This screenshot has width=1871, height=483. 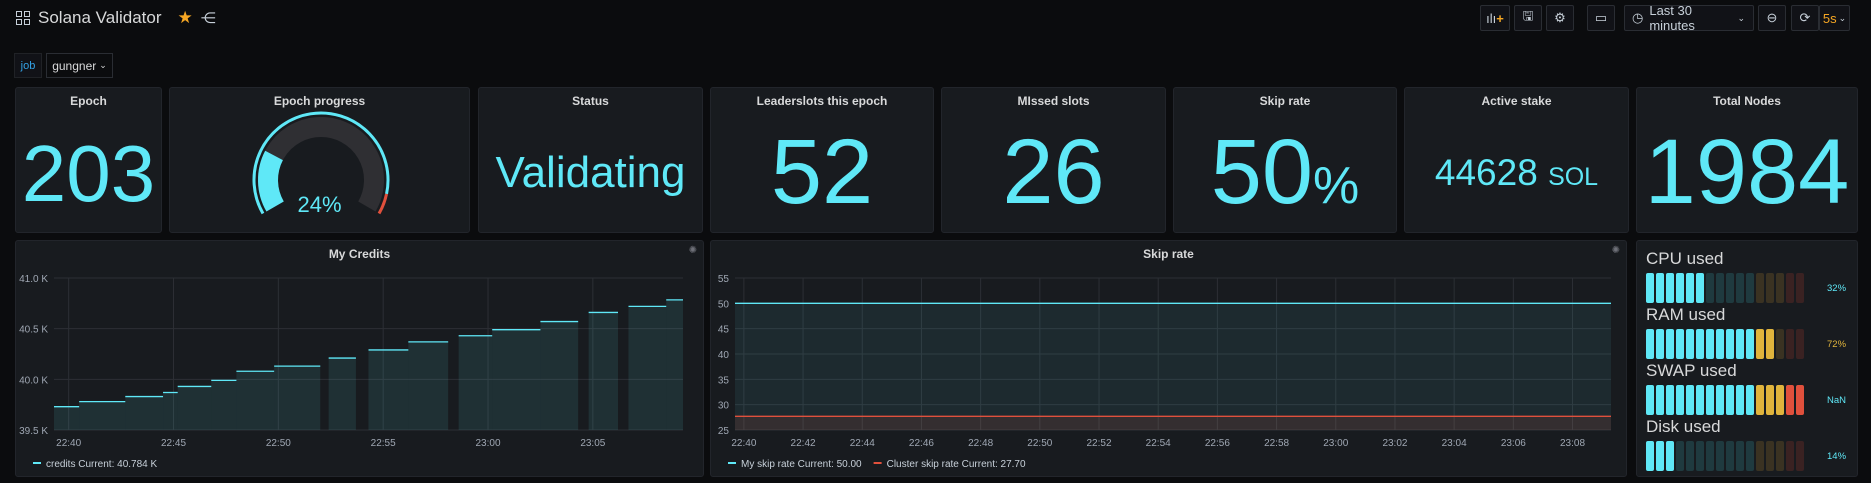 I want to click on dashboard-title-bar: Solana Validator ★ ⋲, so click(x=116, y=18).